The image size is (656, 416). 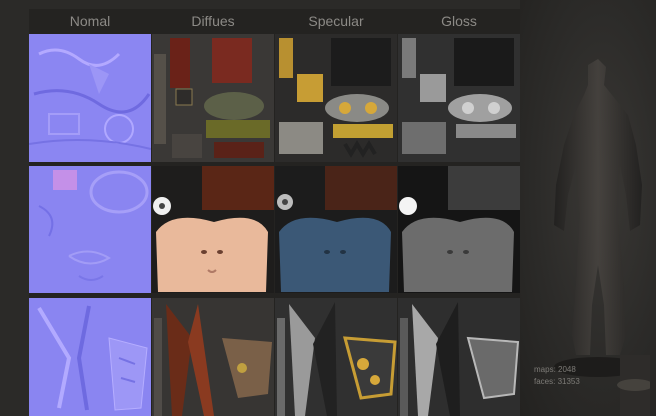 What do you see at coordinates (336, 21) in the screenshot?
I see `header-specular: Specular` at bounding box center [336, 21].